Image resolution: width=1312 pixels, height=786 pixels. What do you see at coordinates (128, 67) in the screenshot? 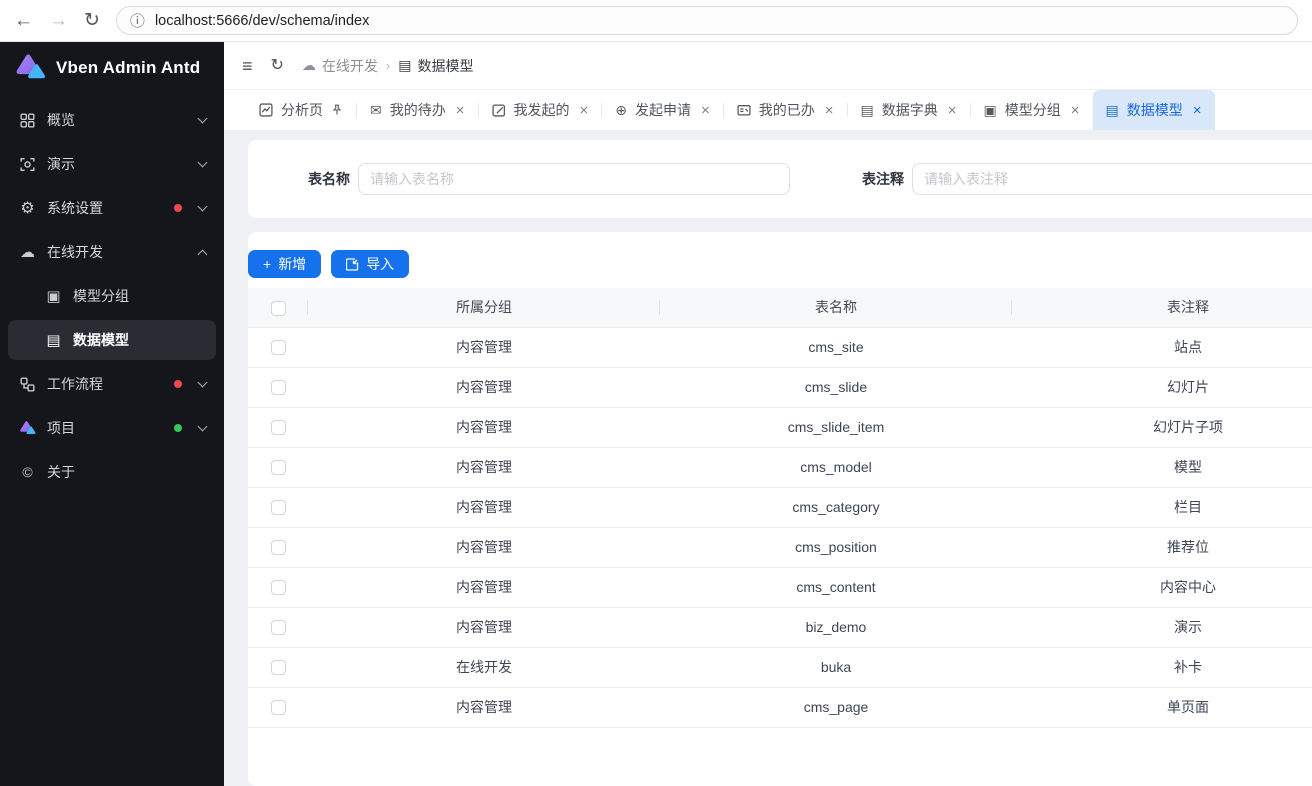
I see `app-title: Vben Admin Antd` at bounding box center [128, 67].